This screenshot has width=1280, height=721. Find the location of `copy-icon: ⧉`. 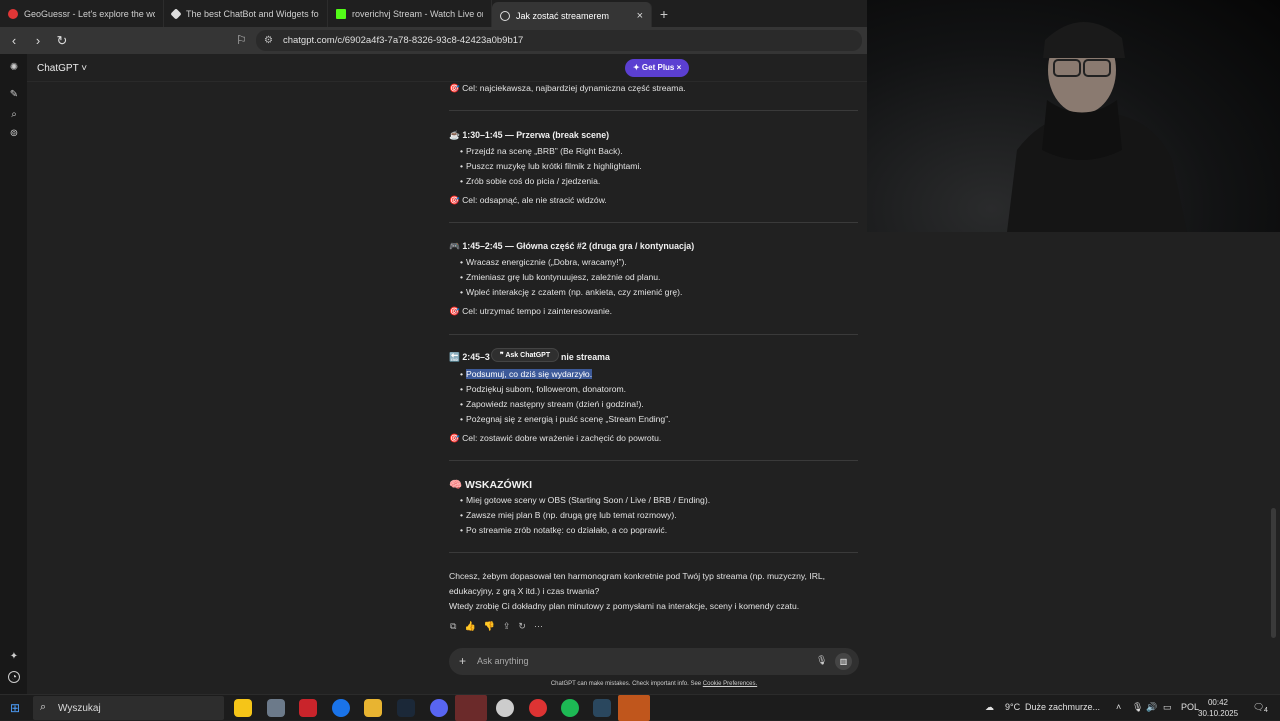

copy-icon: ⧉ is located at coordinates (453, 626).